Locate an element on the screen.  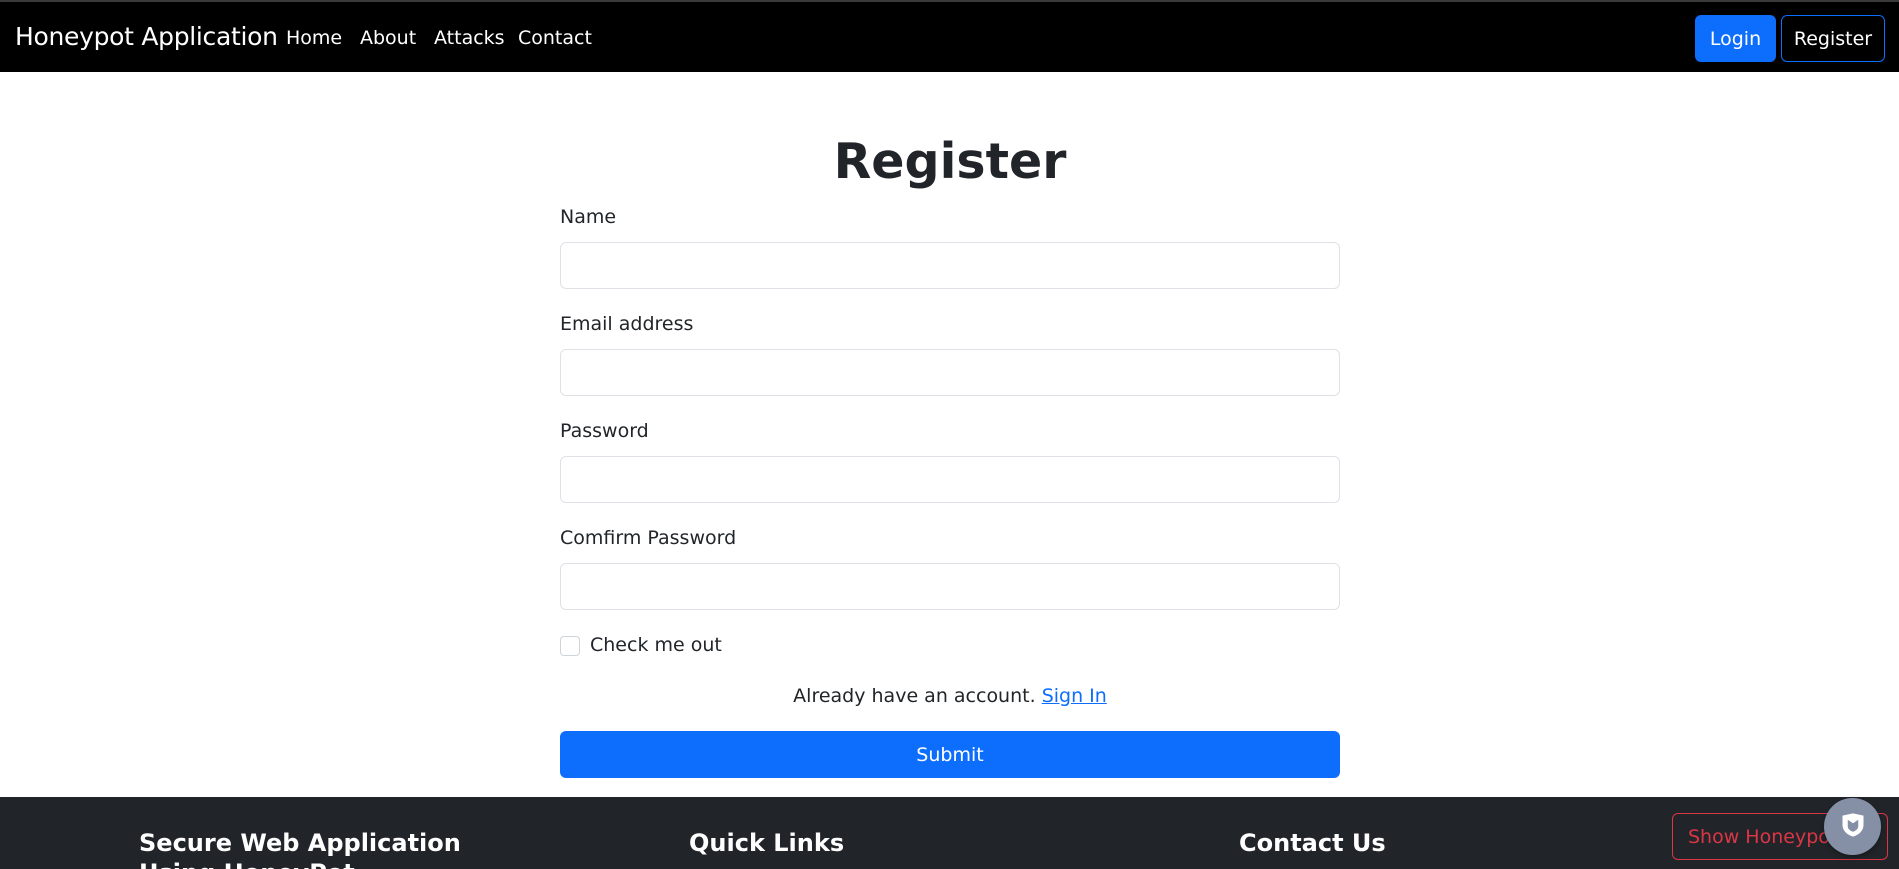
signin-prompt-row: Already have an account. Sign In is located at coordinates (950, 696).